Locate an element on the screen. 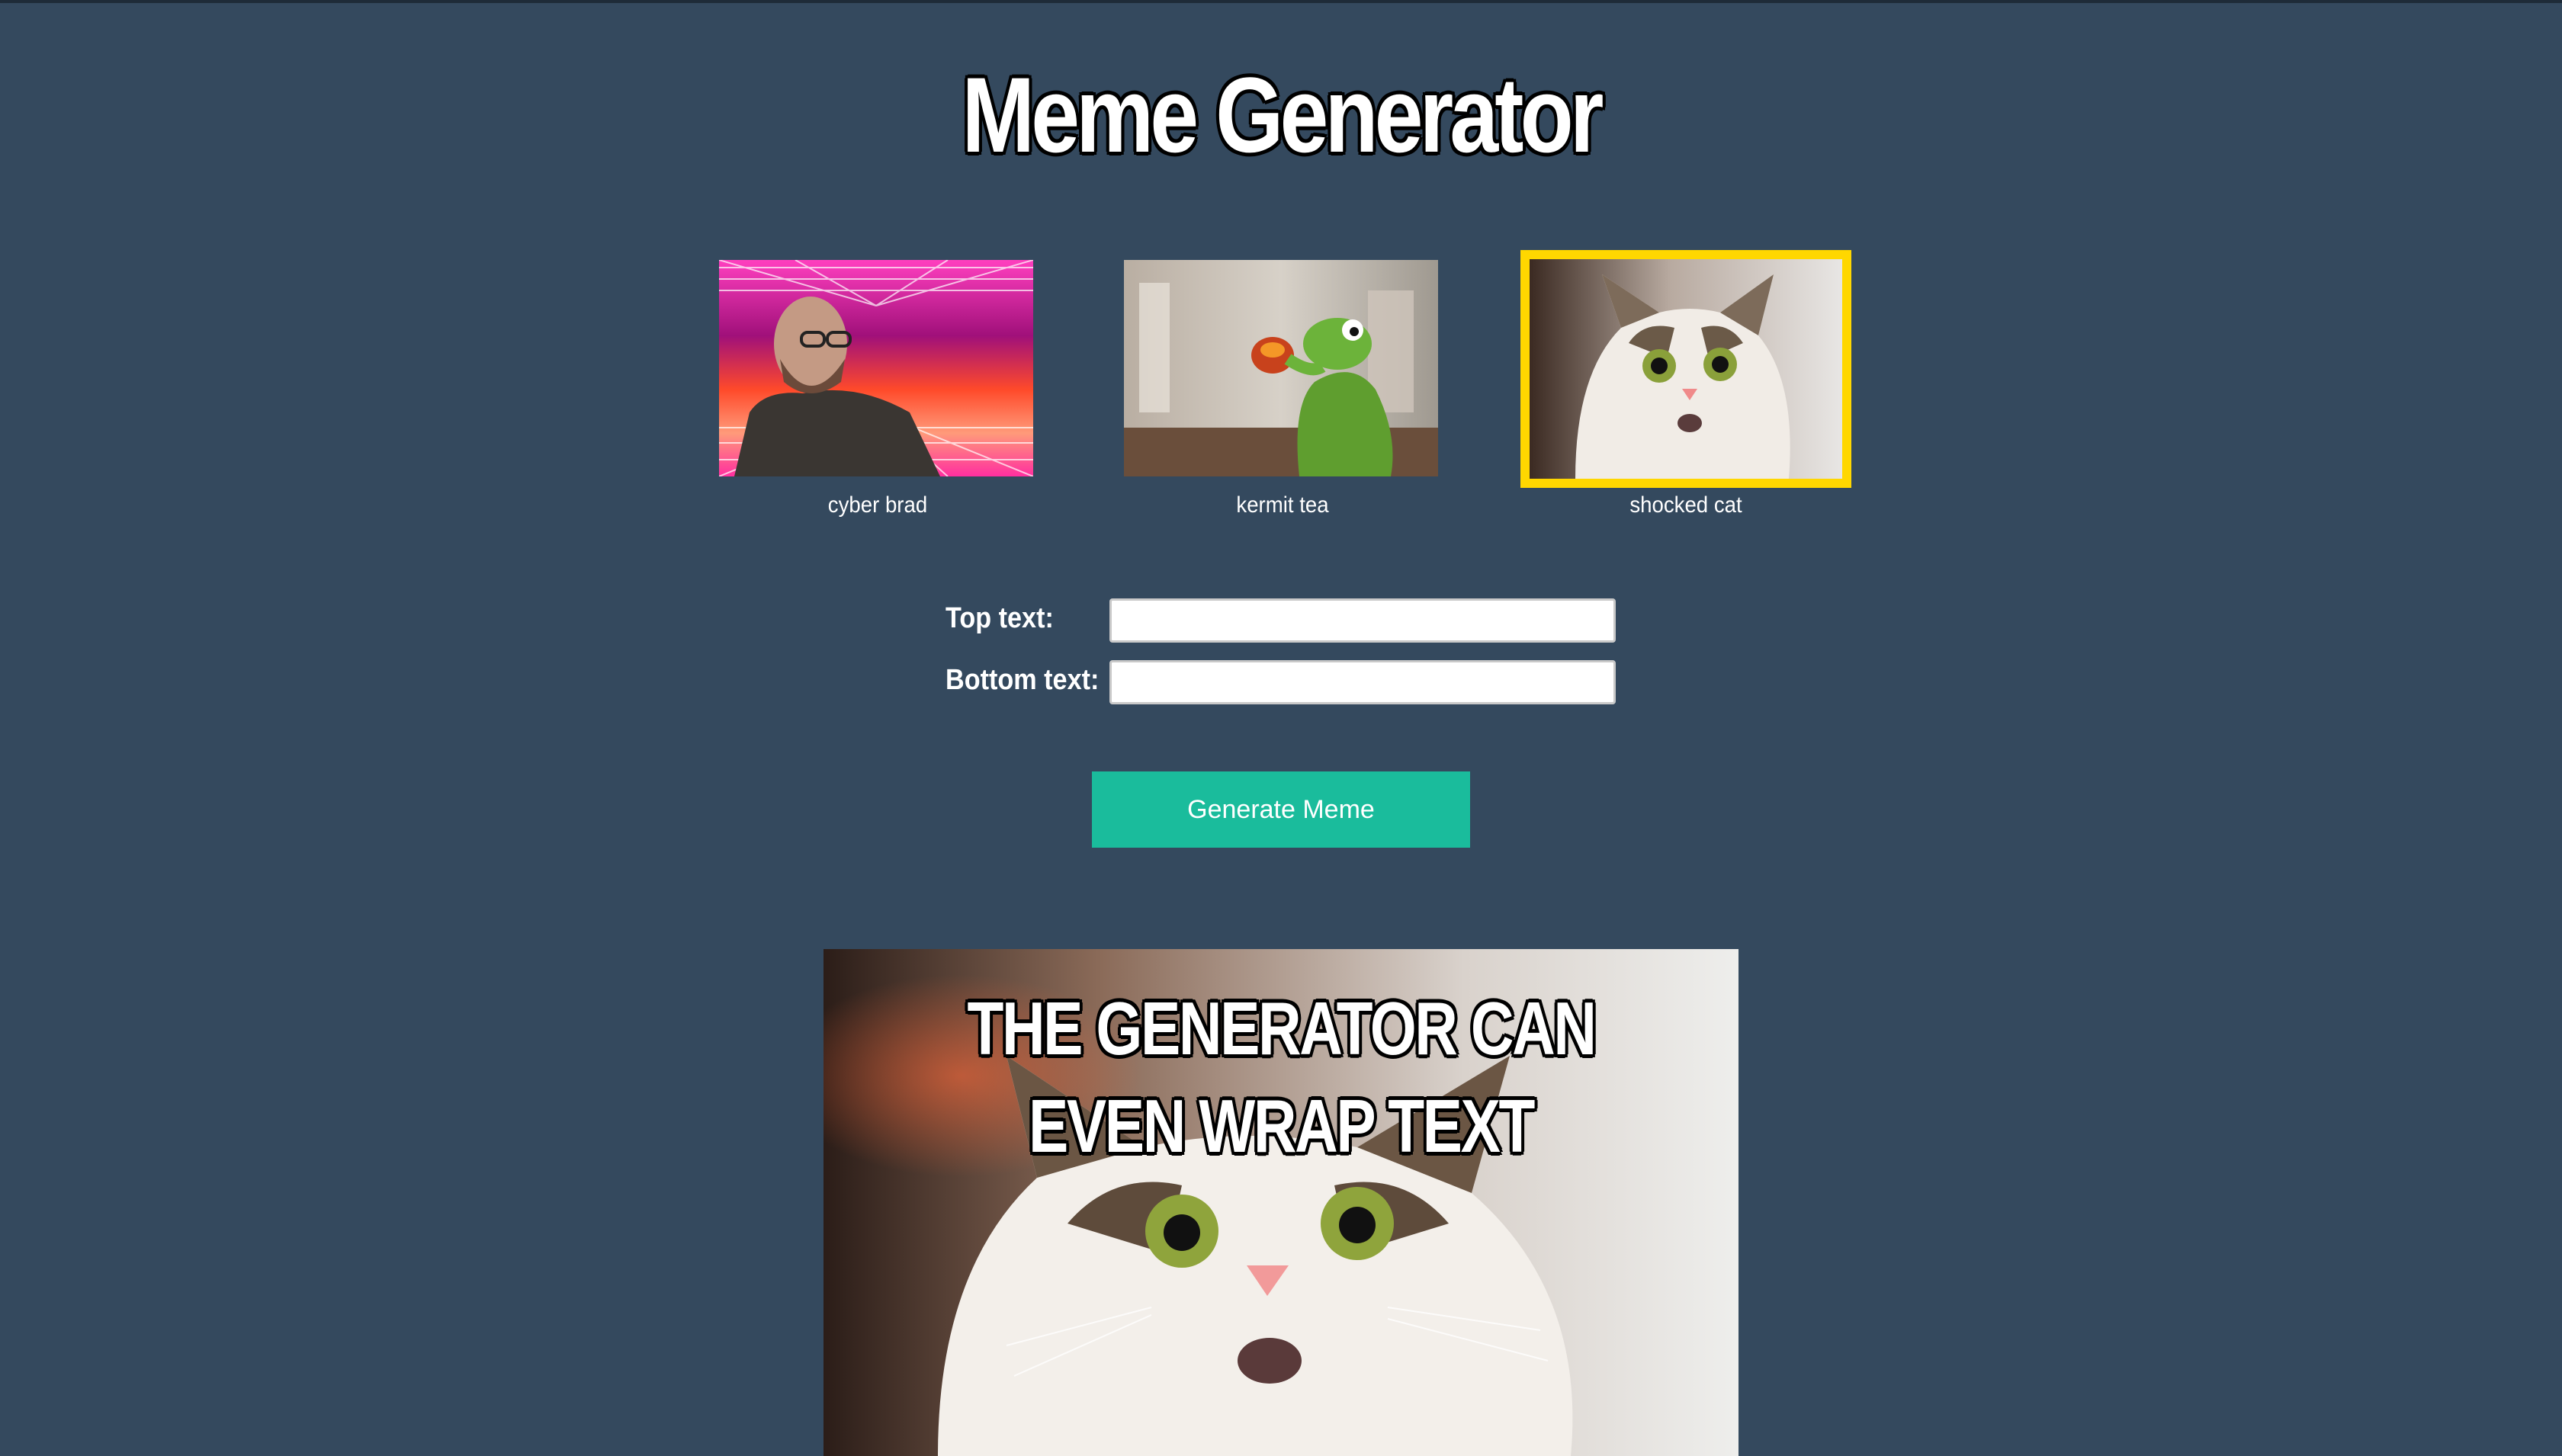 The image size is (2562, 1456). top-border is located at coordinates (1281, 1).